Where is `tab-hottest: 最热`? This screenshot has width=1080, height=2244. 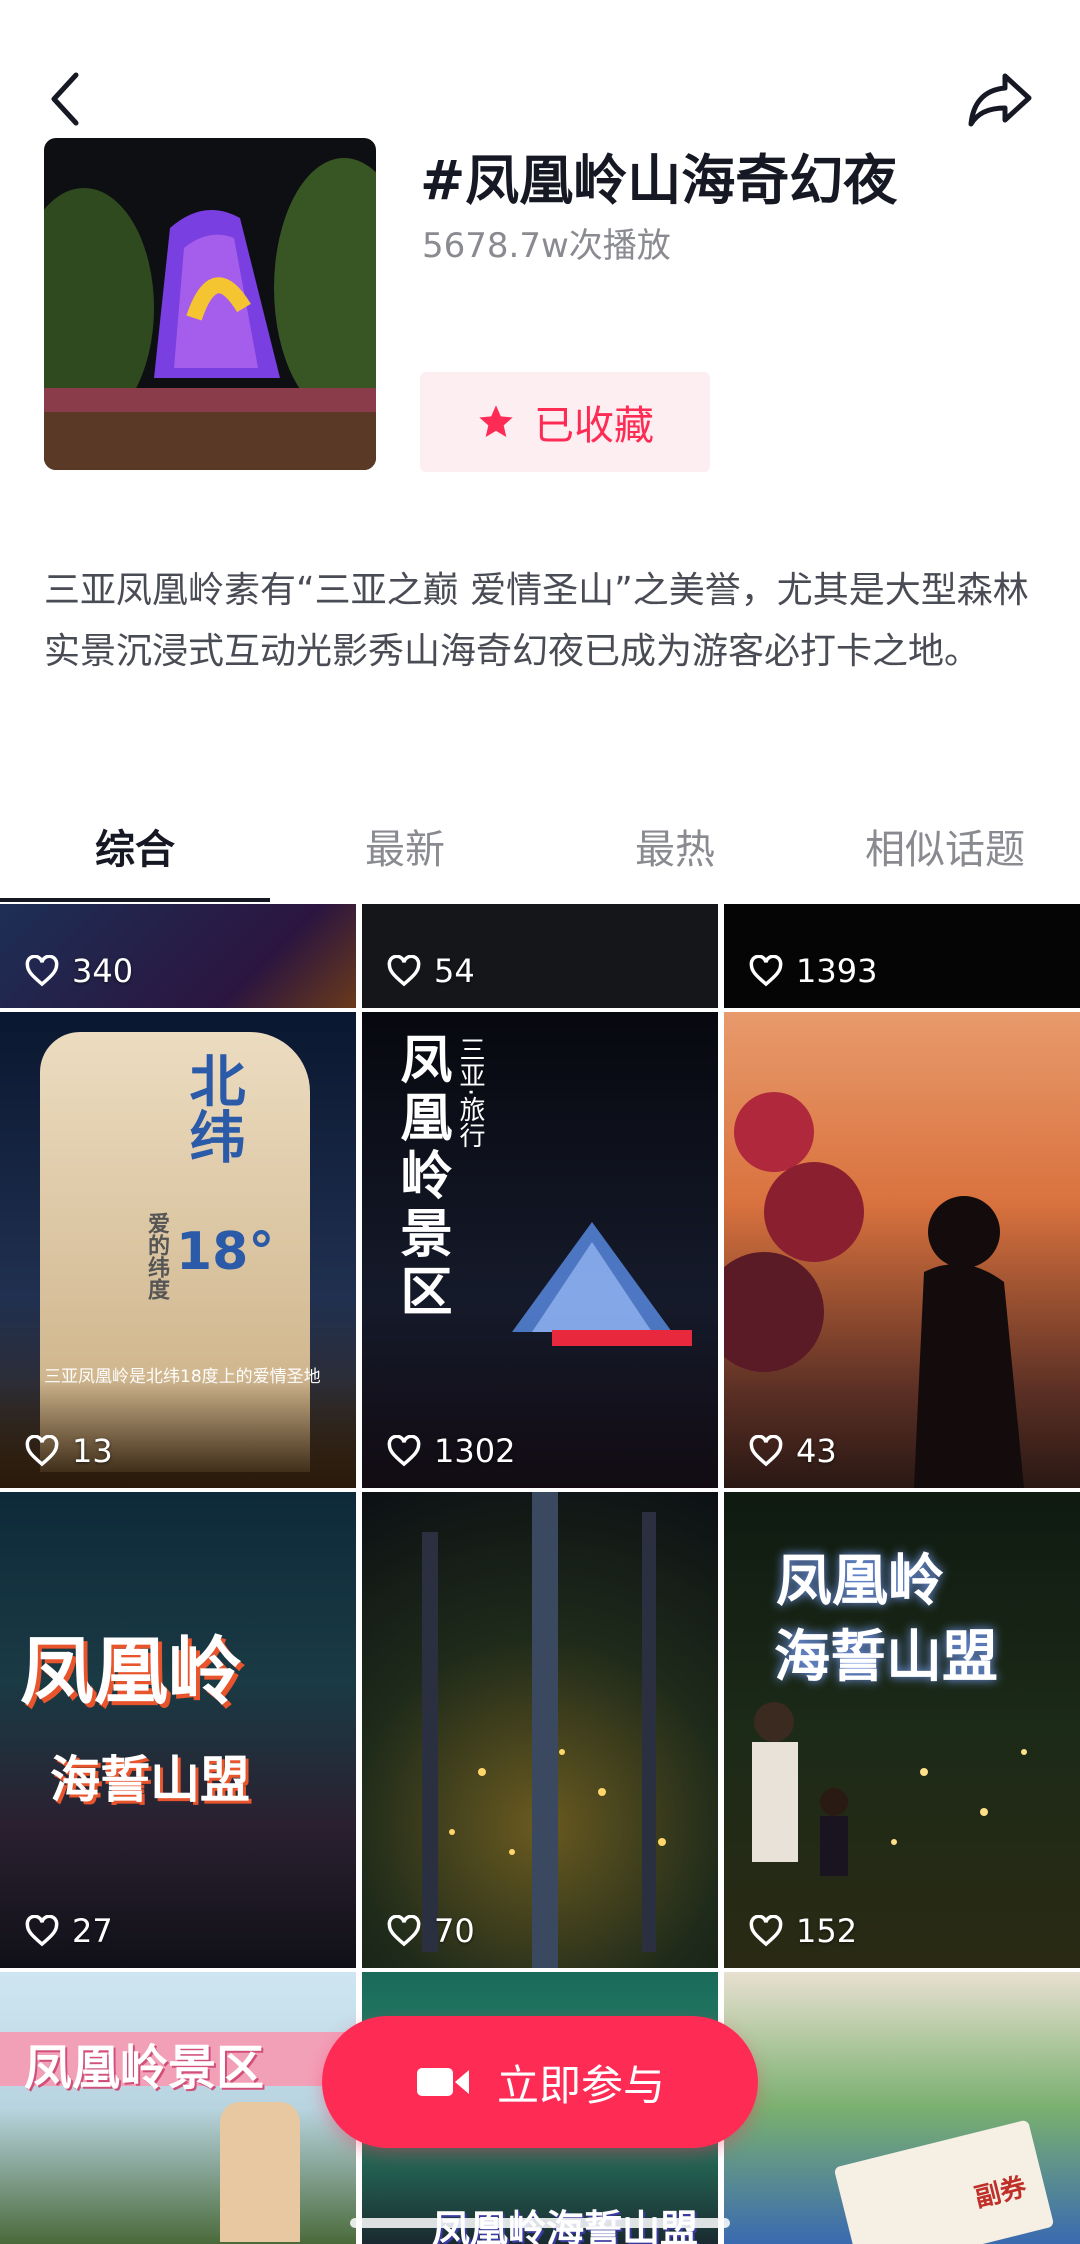
tab-hottest: 最热 is located at coordinates (675, 850).